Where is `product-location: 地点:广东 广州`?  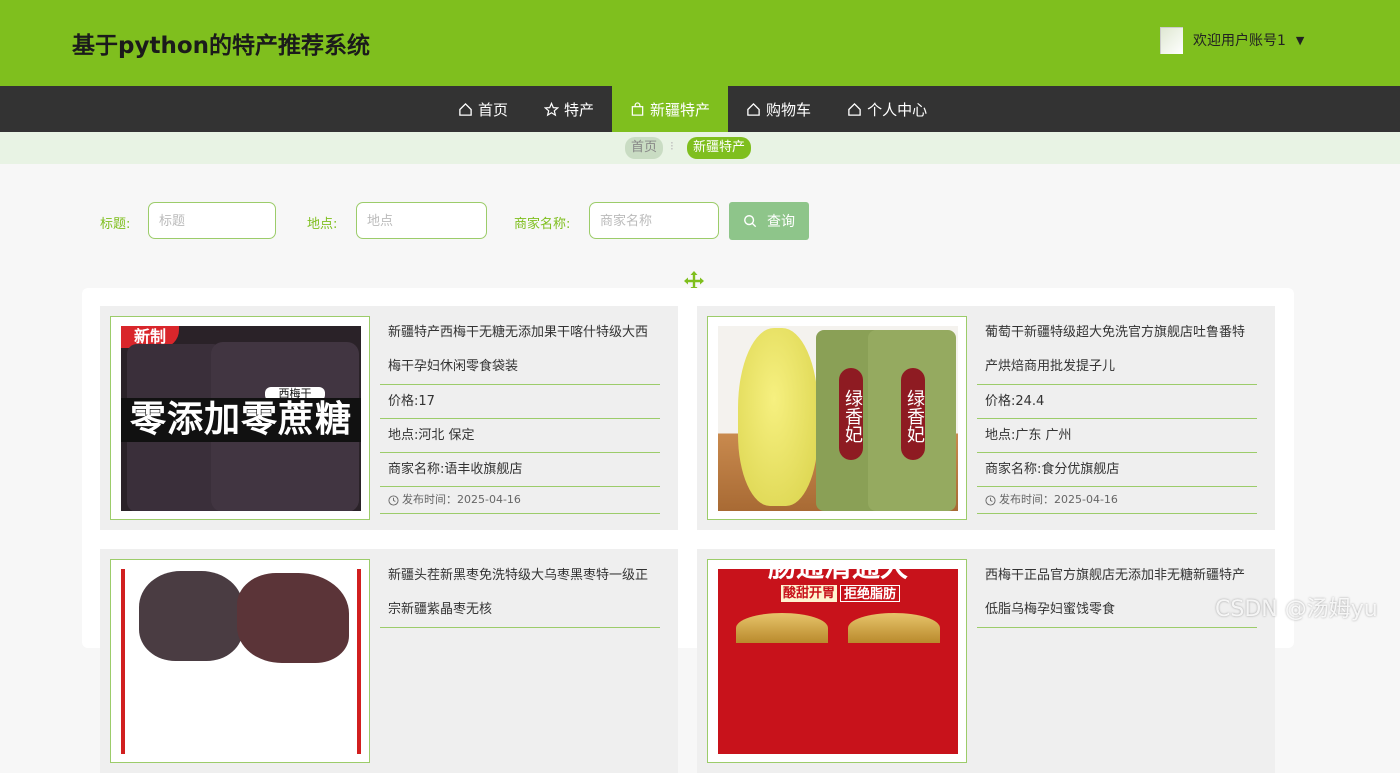
product-location: 地点:广东 广州 is located at coordinates (1117, 436).